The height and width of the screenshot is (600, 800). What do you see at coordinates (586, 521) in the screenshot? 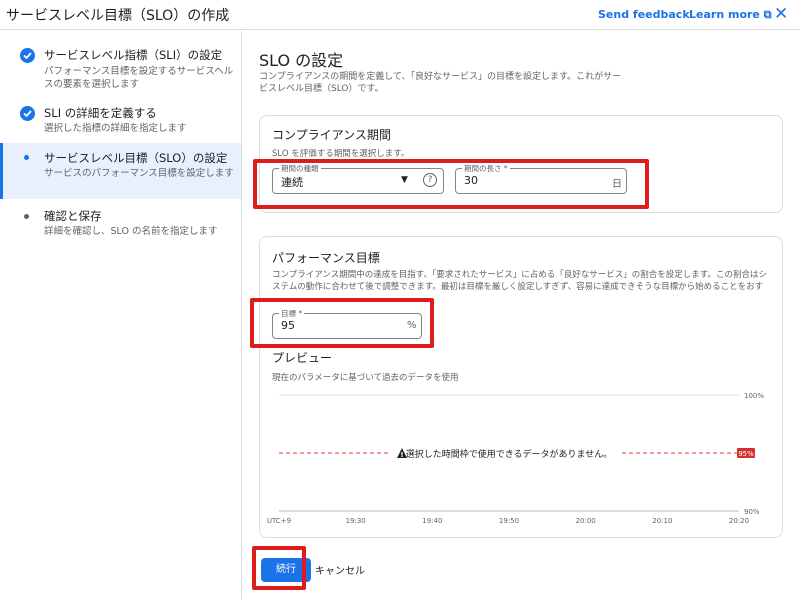
I see `x-tick-label: 20:00` at bounding box center [586, 521].